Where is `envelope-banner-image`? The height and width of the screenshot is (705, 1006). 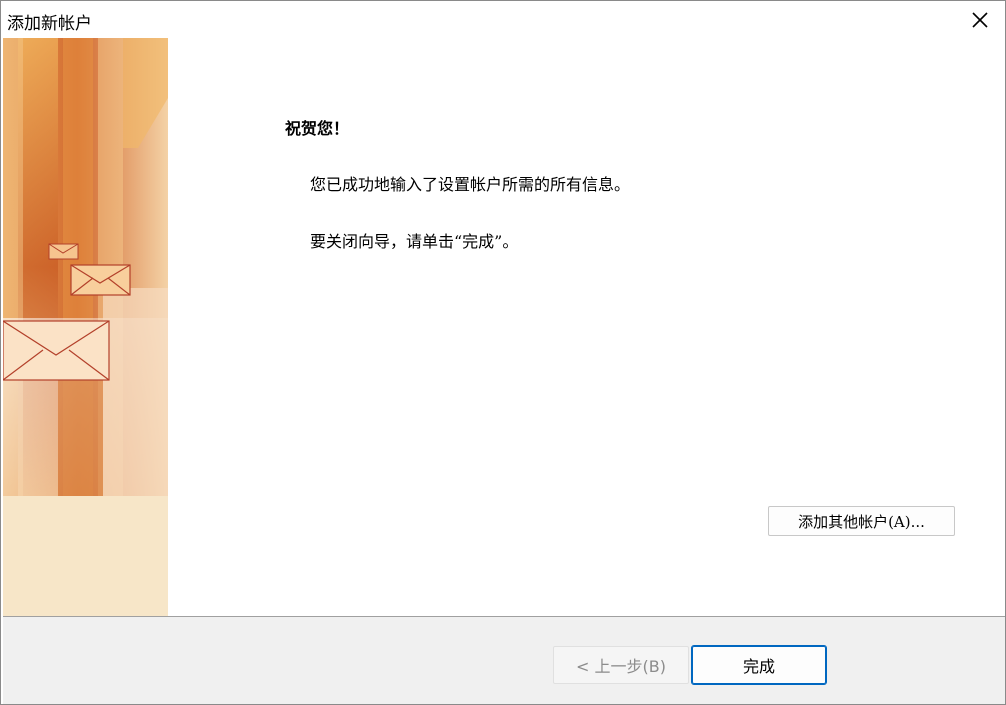 envelope-banner-image is located at coordinates (85, 327).